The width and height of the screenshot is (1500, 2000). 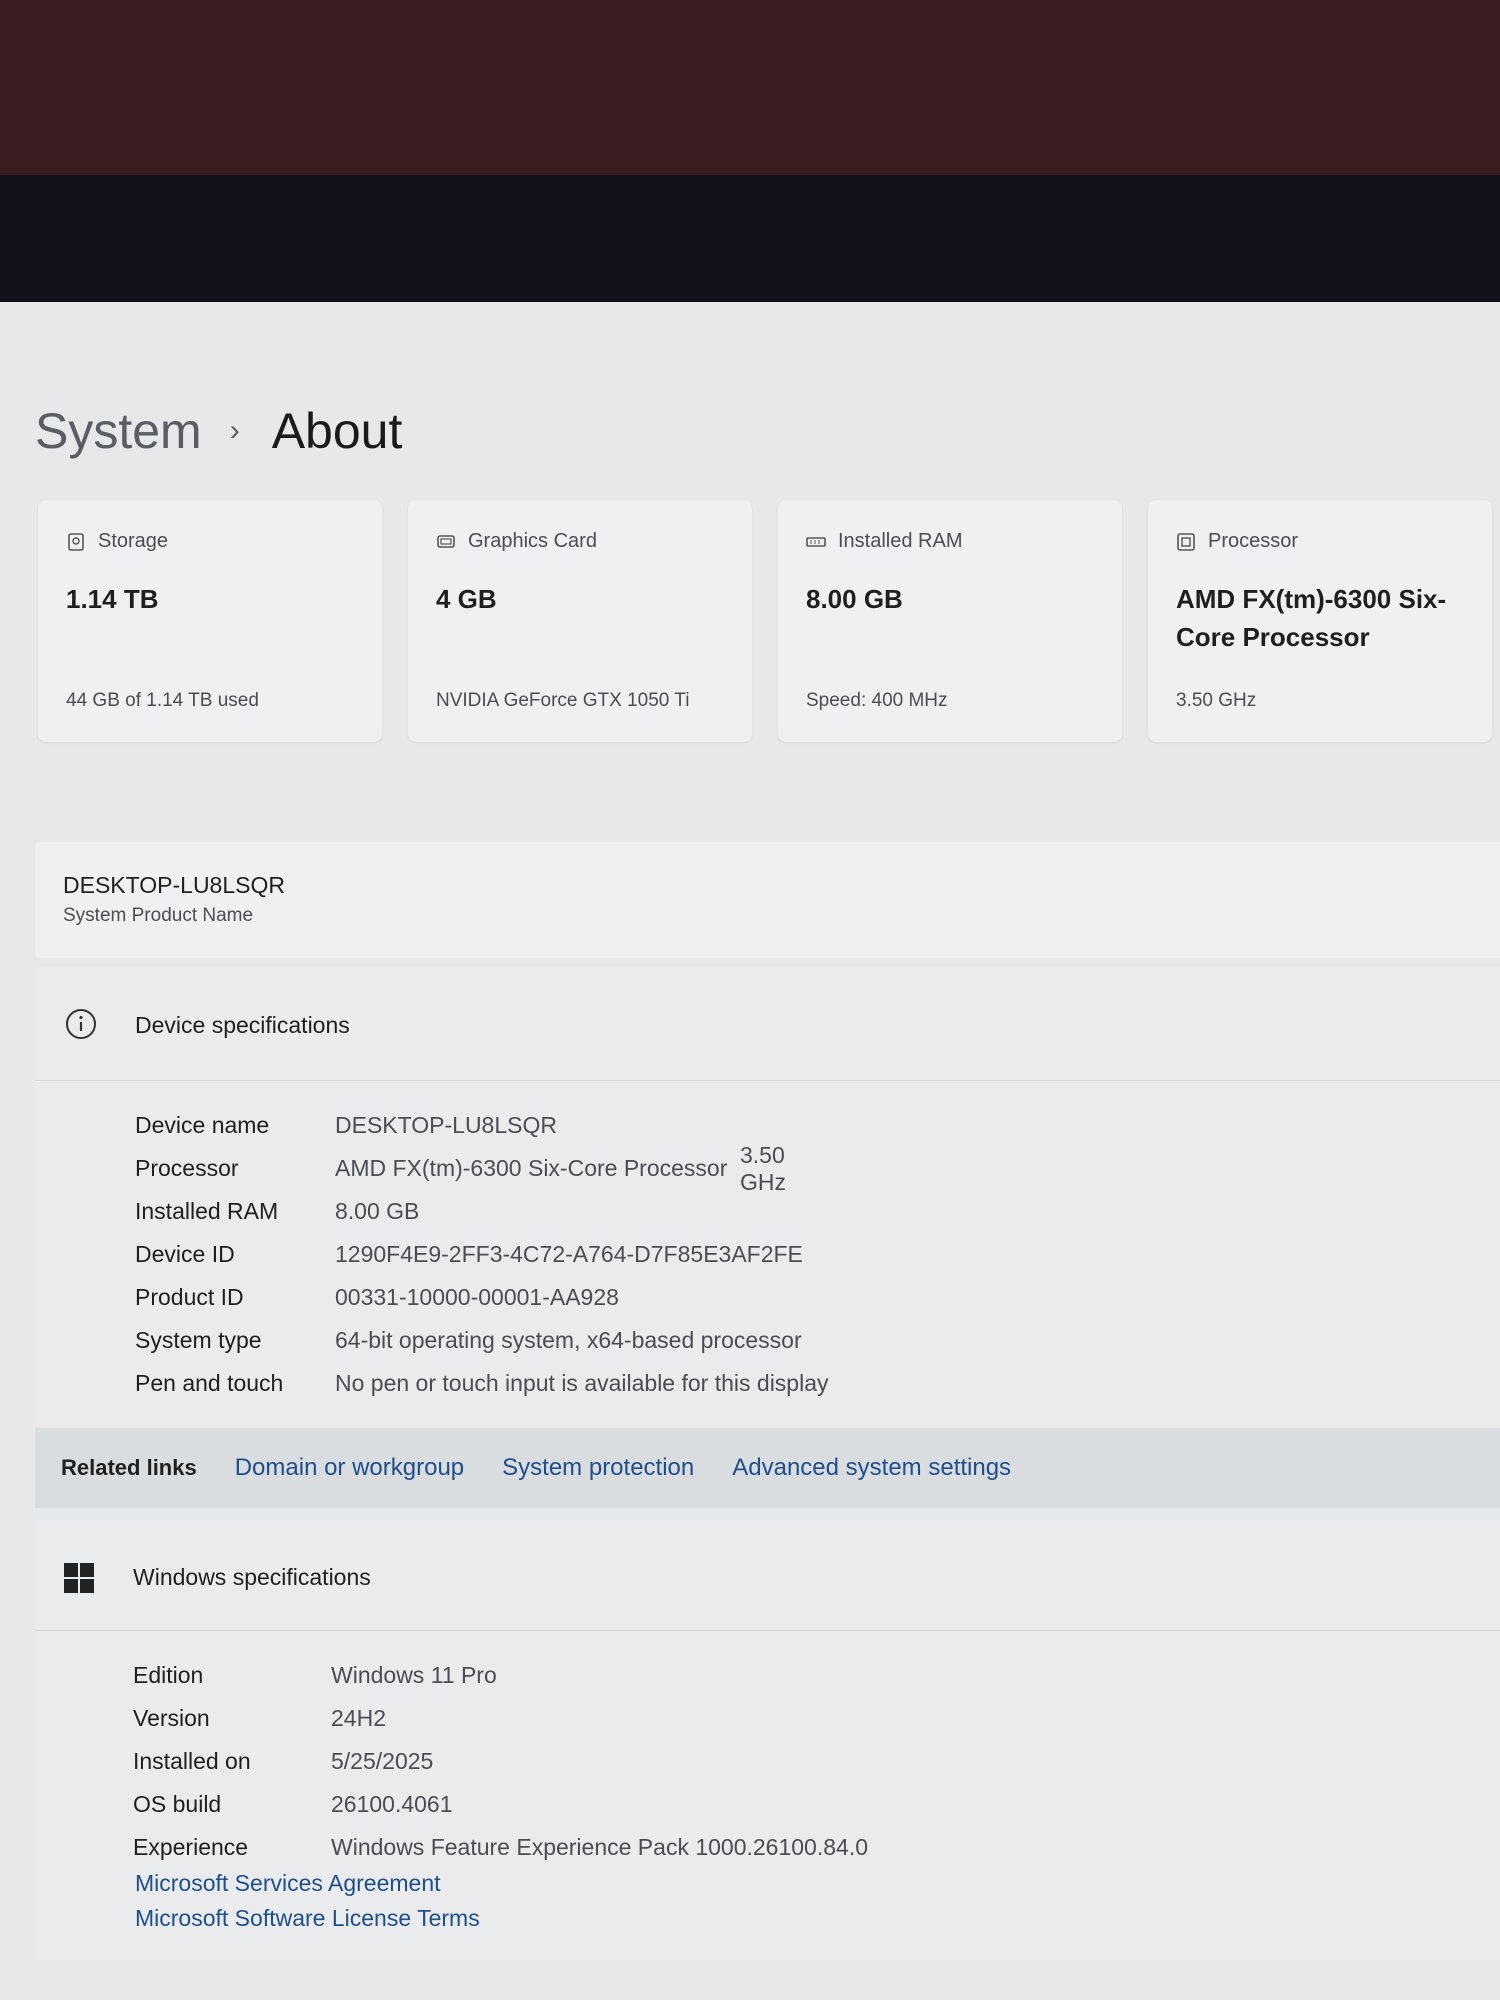 What do you see at coordinates (531, 1168) in the screenshot?
I see `spec-value: AMD FX(tm)-6300 Six-Core Processor` at bounding box center [531, 1168].